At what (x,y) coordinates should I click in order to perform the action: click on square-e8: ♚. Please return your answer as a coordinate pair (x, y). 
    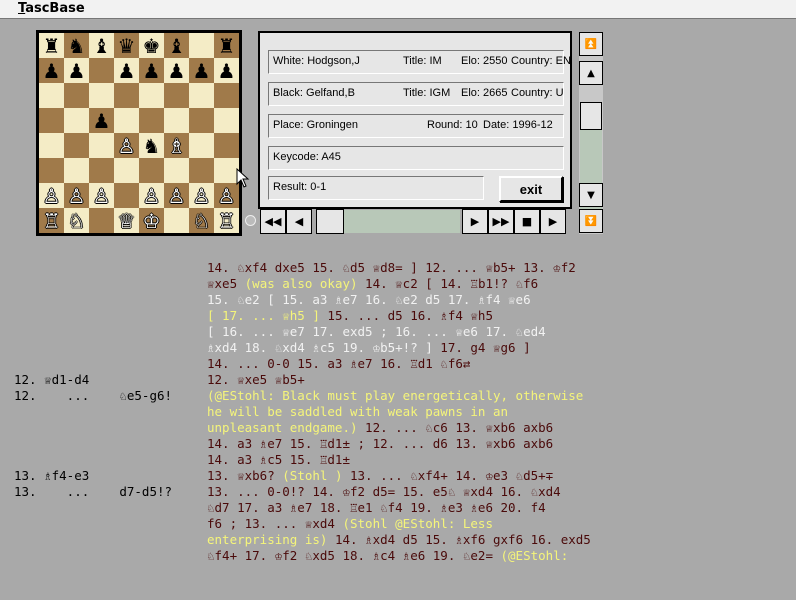
    Looking at the image, I should click on (151, 45).